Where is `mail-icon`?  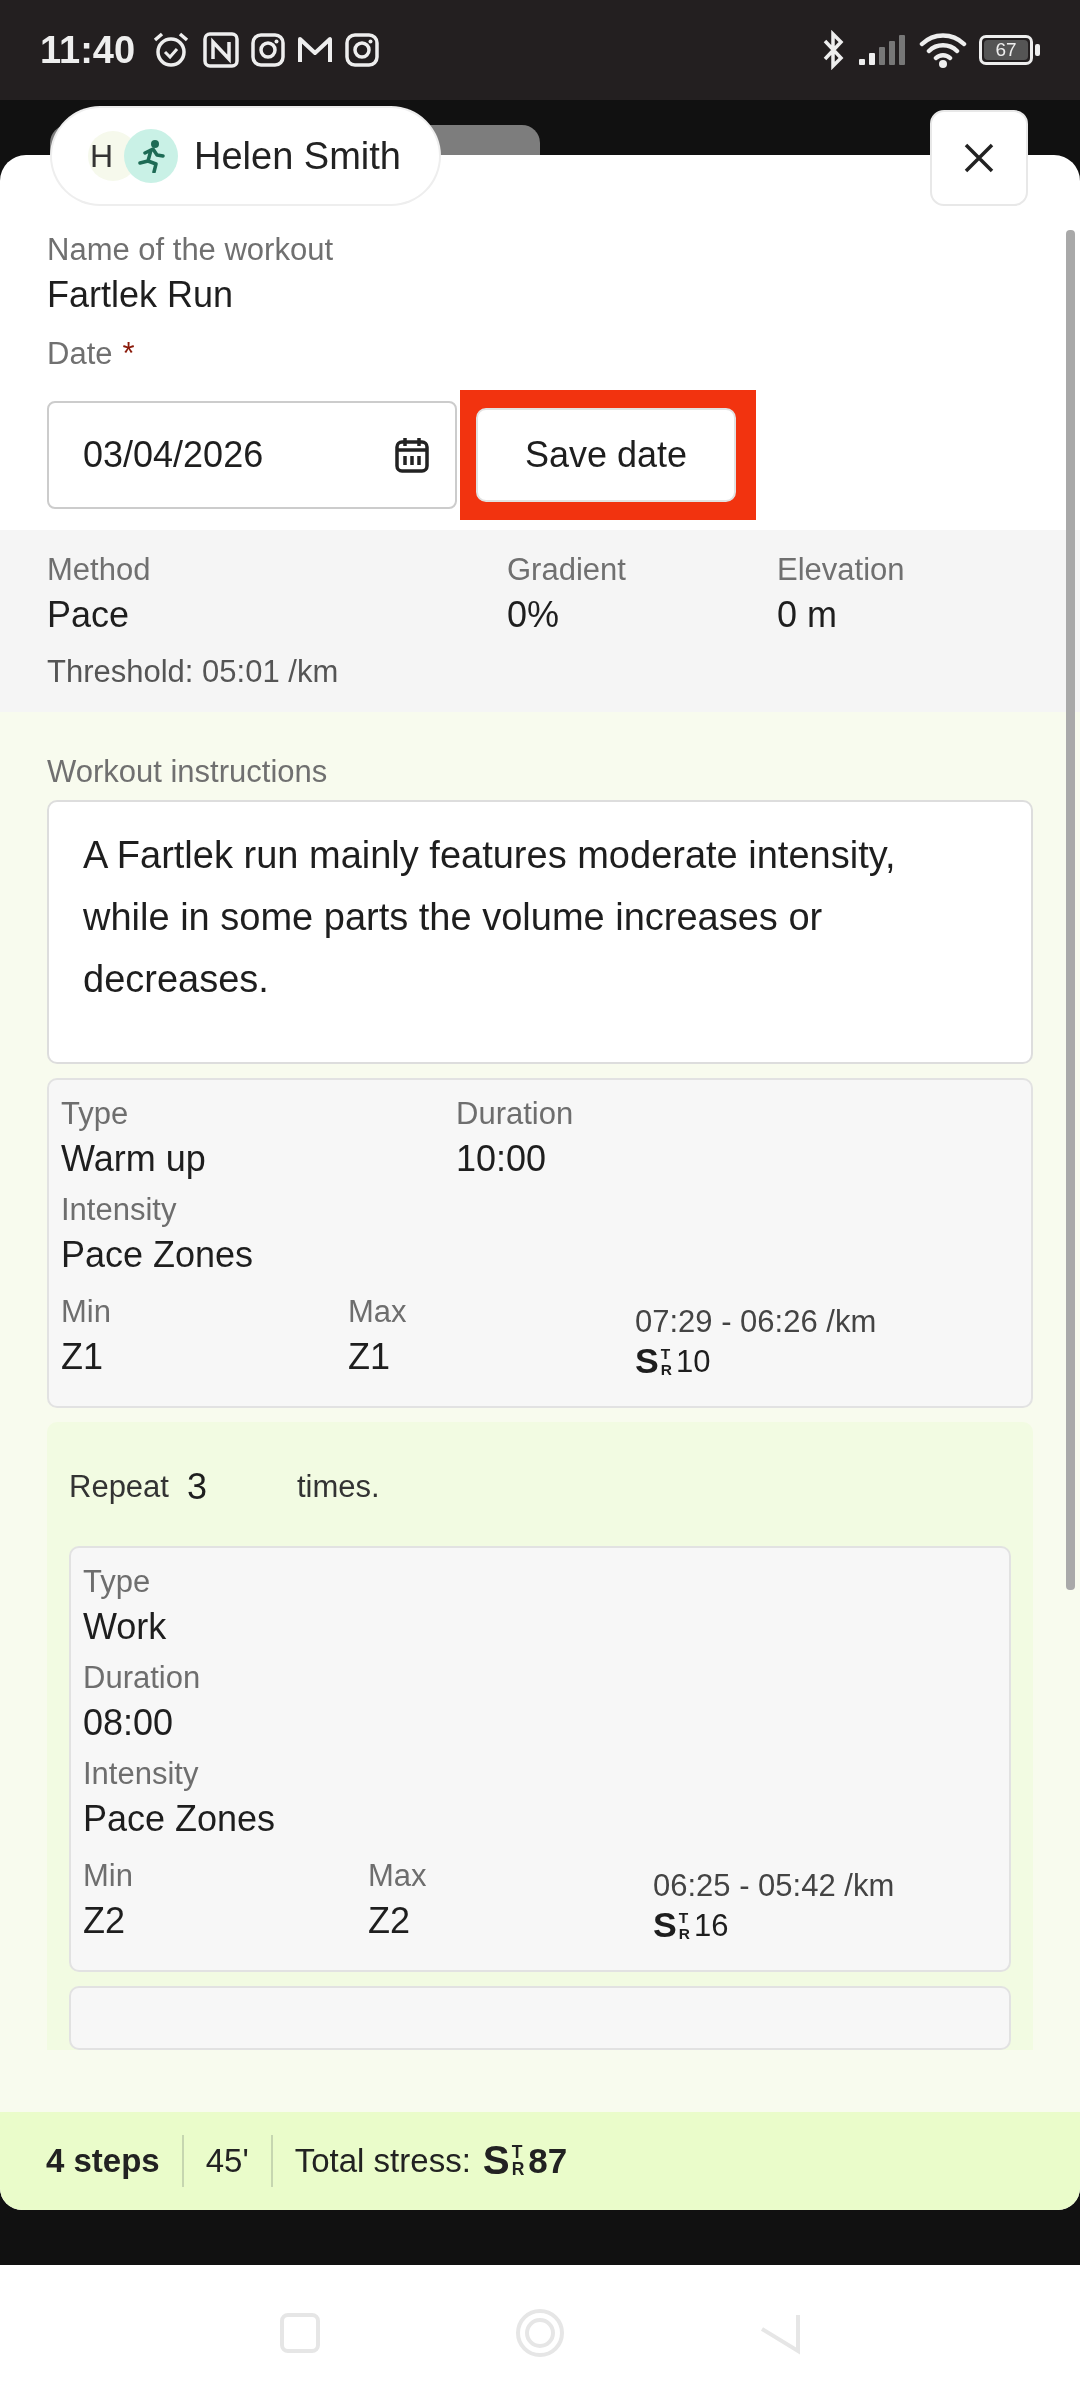
mail-icon is located at coordinates (315, 50).